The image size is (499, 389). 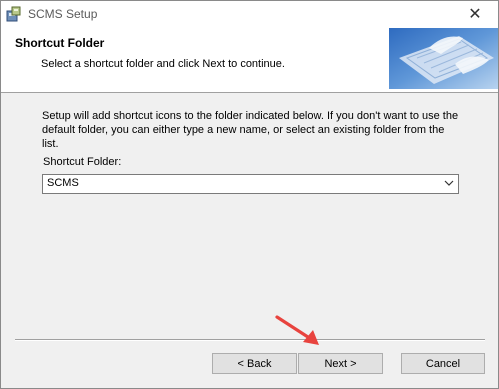 I want to click on shortcut-folder-value: SCMS, so click(x=63, y=183).